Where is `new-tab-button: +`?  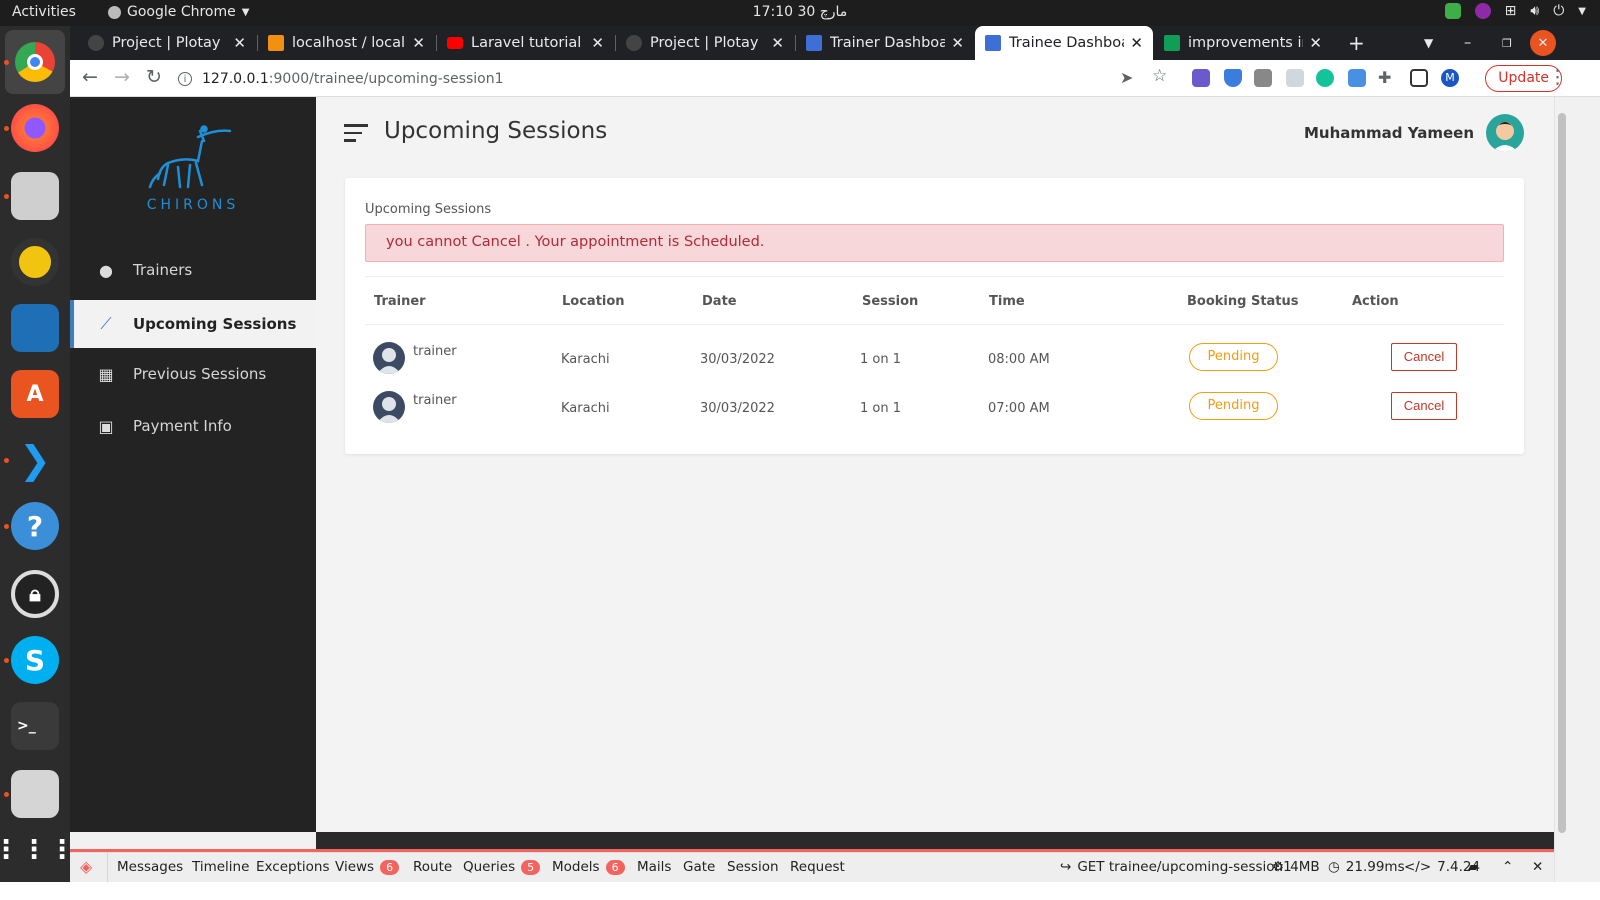 new-tab-button: + is located at coordinates (1353, 43).